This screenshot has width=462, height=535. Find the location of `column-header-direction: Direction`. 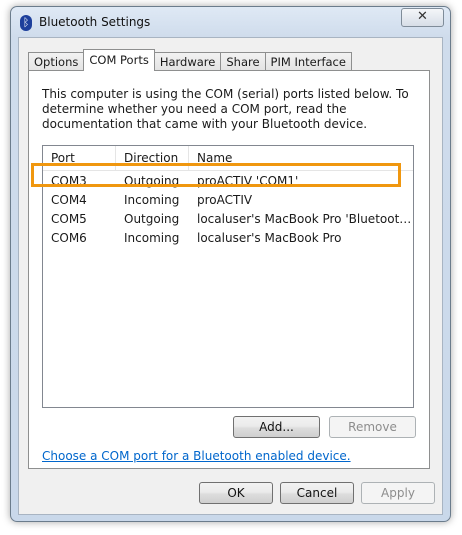

column-header-direction: Direction is located at coordinates (152, 158).